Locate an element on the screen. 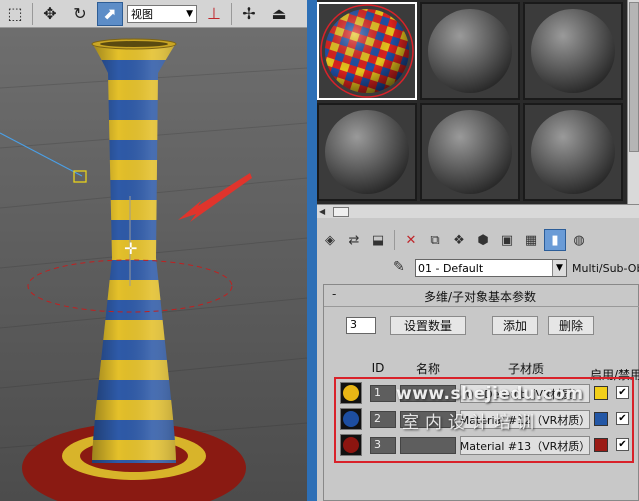 Image resolution: width=639 pixels, height=501 pixels. show-background-icon: ▦ is located at coordinates (531, 240).